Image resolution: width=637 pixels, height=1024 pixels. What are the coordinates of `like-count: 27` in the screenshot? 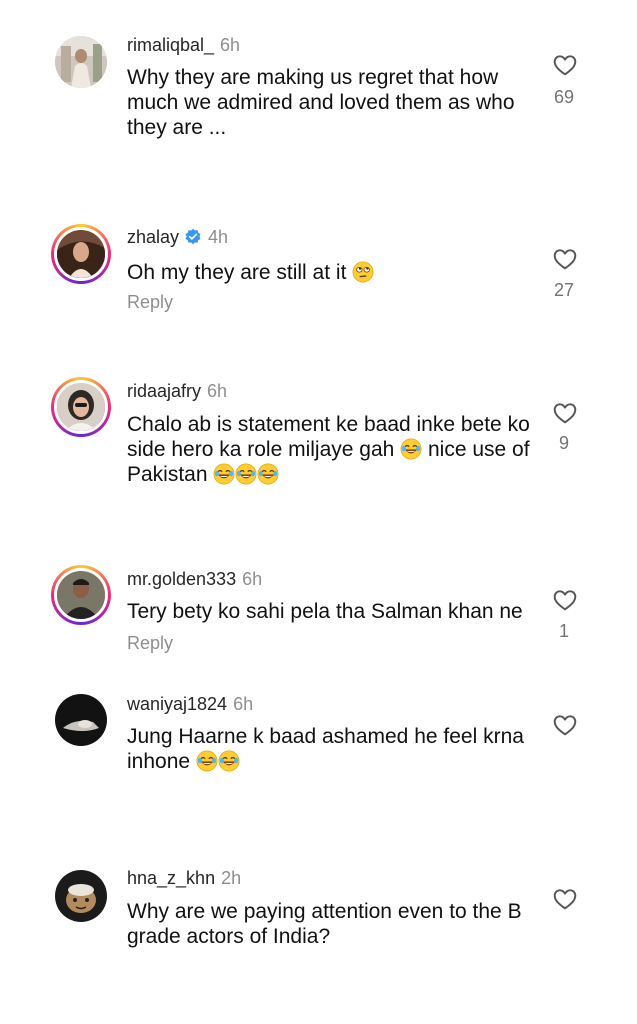 It's located at (564, 290).